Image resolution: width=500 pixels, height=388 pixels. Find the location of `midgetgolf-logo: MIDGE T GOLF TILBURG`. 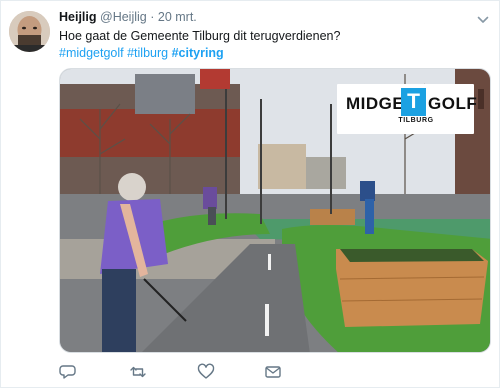

midgetgolf-logo: MIDGE T GOLF TILBURG is located at coordinates (407, 109).